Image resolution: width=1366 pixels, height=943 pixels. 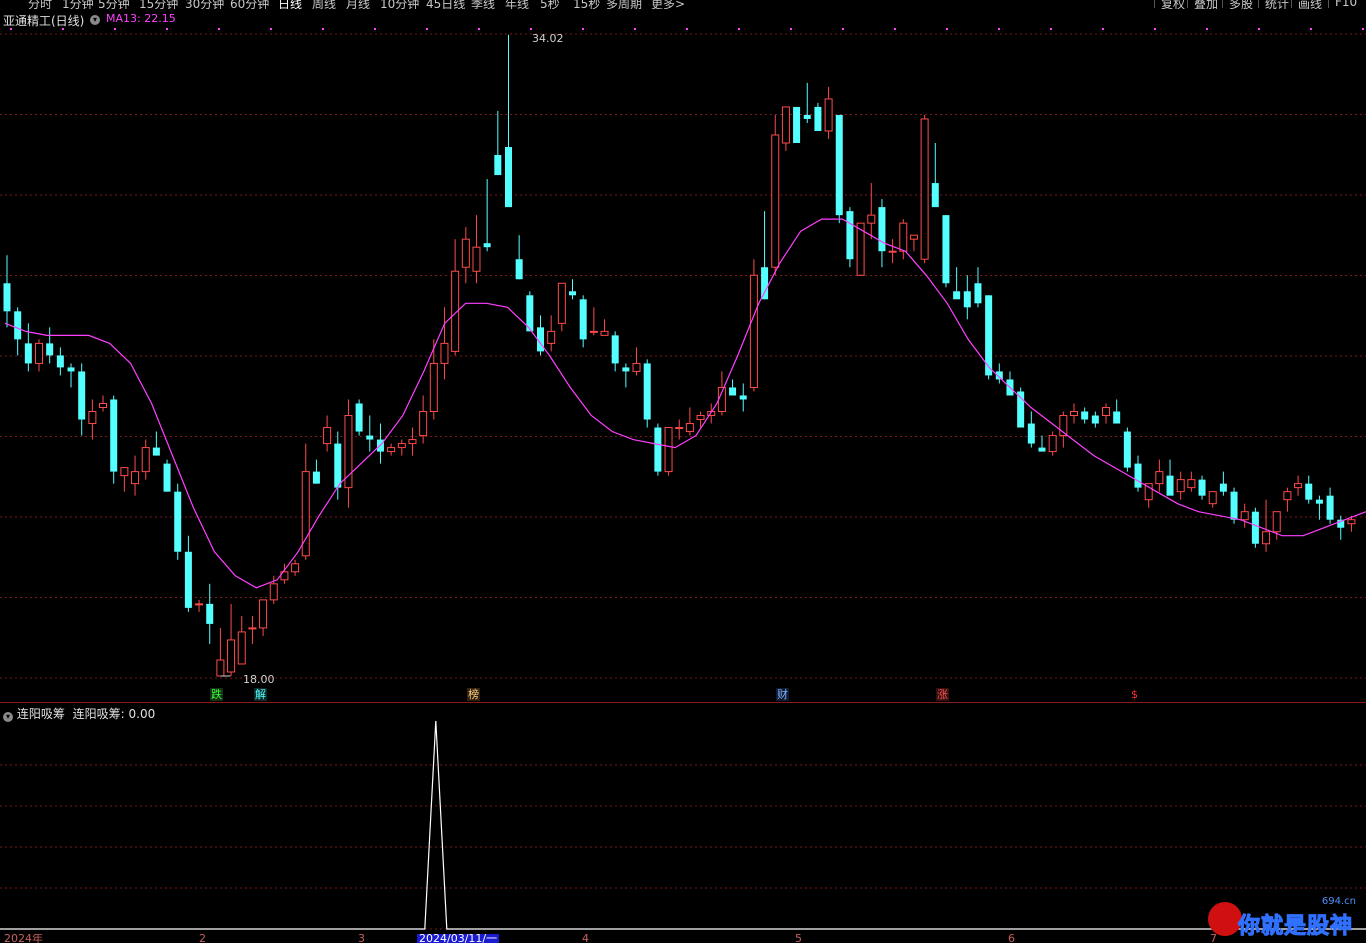 I want to click on period-tab: 60分钟, so click(x=249, y=4).